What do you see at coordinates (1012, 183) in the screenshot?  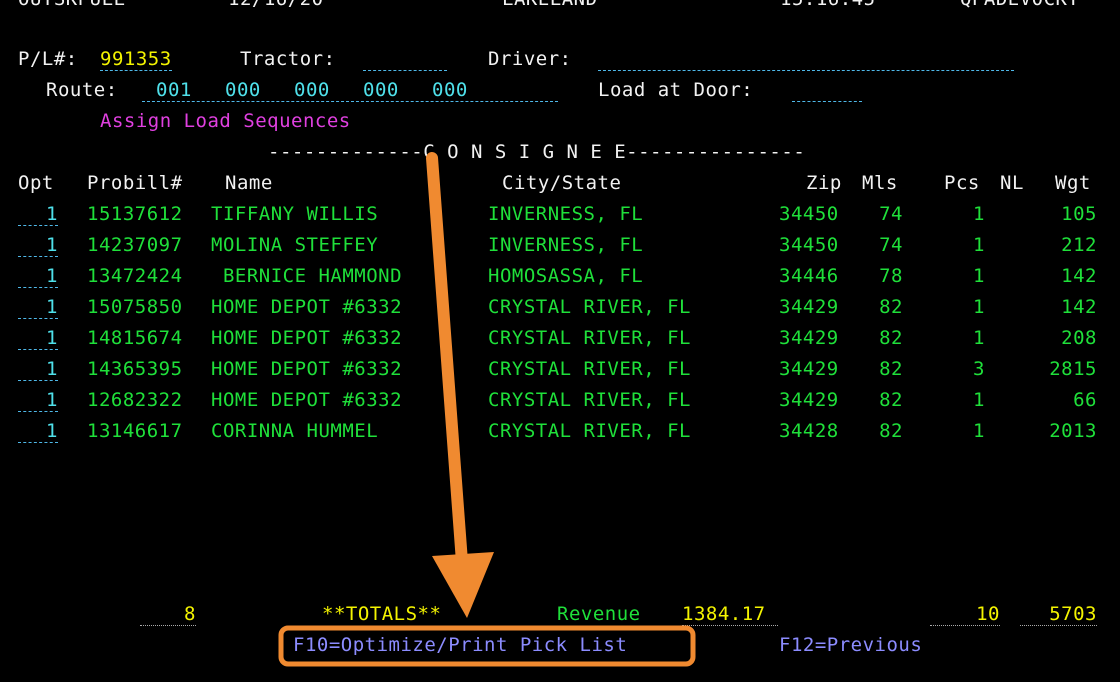 I see `col-nl: NL` at bounding box center [1012, 183].